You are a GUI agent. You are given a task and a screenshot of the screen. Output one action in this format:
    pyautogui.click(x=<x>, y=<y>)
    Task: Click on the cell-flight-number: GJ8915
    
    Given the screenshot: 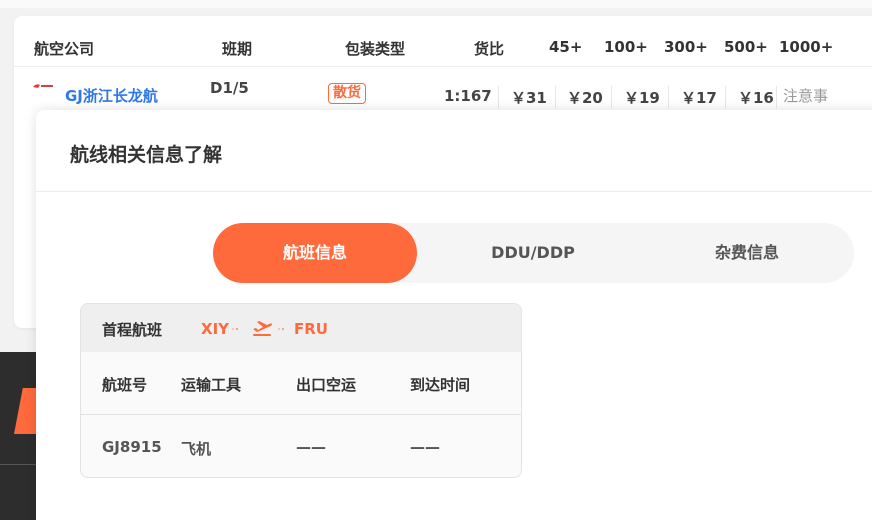 What is the action you would take?
    pyautogui.click(x=132, y=447)
    